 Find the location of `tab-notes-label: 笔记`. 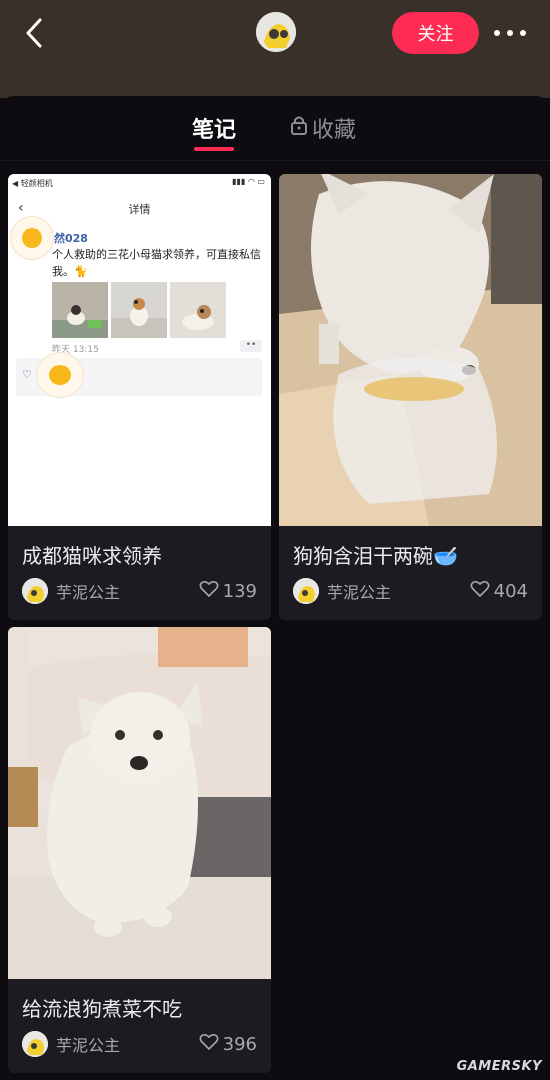

tab-notes-label: 笔记 is located at coordinates (214, 130).